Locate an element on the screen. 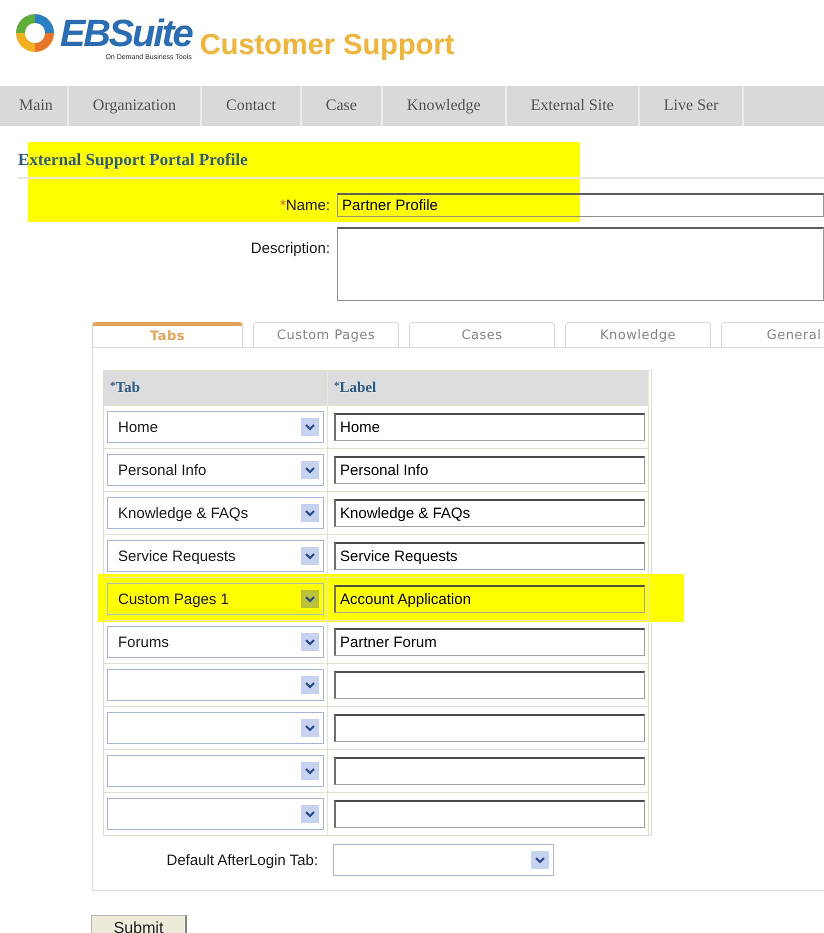  nav-tab: Live Ser is located at coordinates (692, 106).